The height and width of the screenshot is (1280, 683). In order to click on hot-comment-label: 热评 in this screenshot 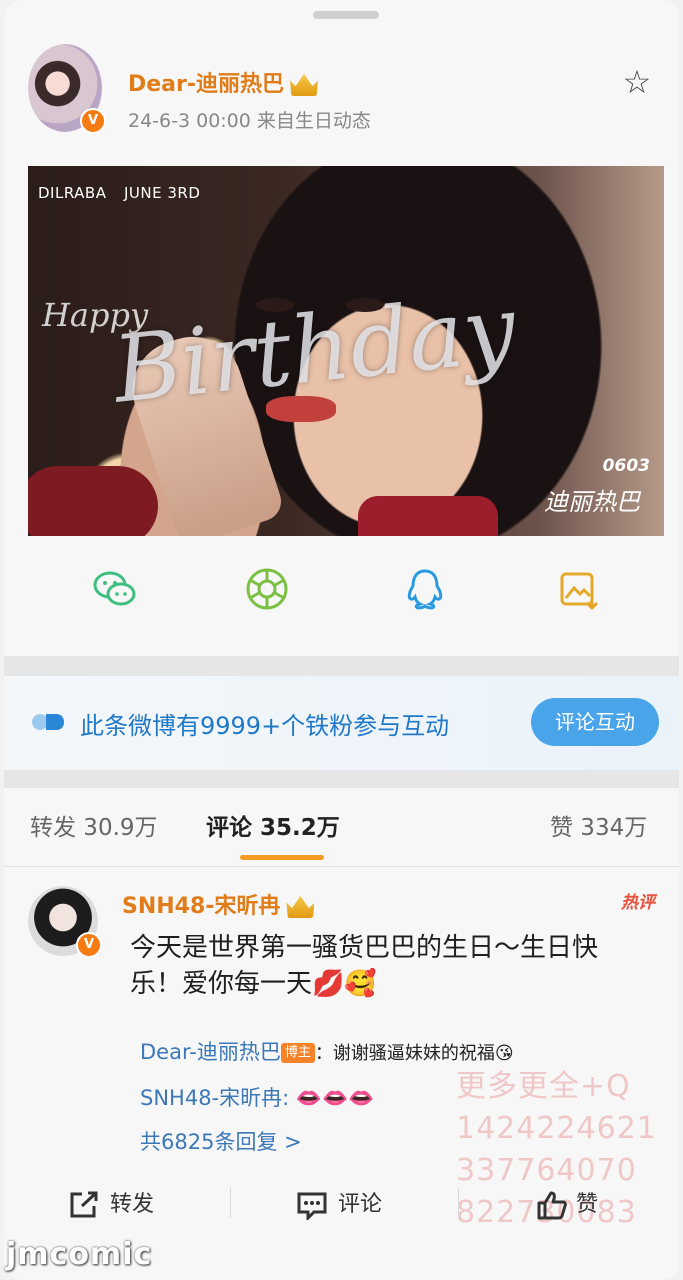, I will do `click(638, 903)`.